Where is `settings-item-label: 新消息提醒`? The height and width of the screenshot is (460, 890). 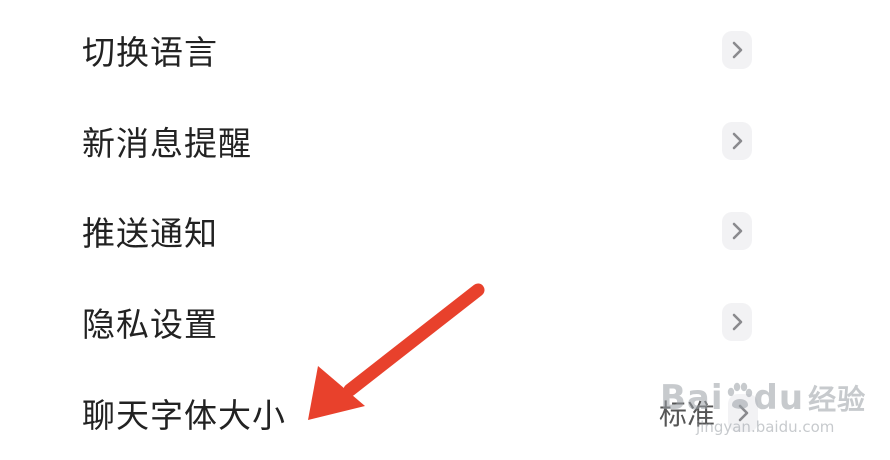 settings-item-label: 新消息提醒 is located at coordinates (167, 143).